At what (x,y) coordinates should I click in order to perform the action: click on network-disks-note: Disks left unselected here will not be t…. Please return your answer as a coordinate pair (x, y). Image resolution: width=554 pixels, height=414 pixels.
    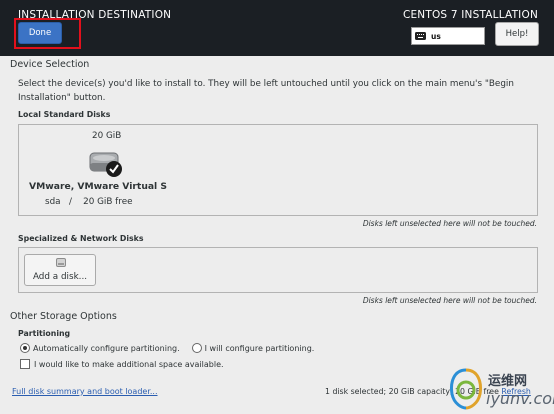
    Looking at the image, I should click on (449, 300).